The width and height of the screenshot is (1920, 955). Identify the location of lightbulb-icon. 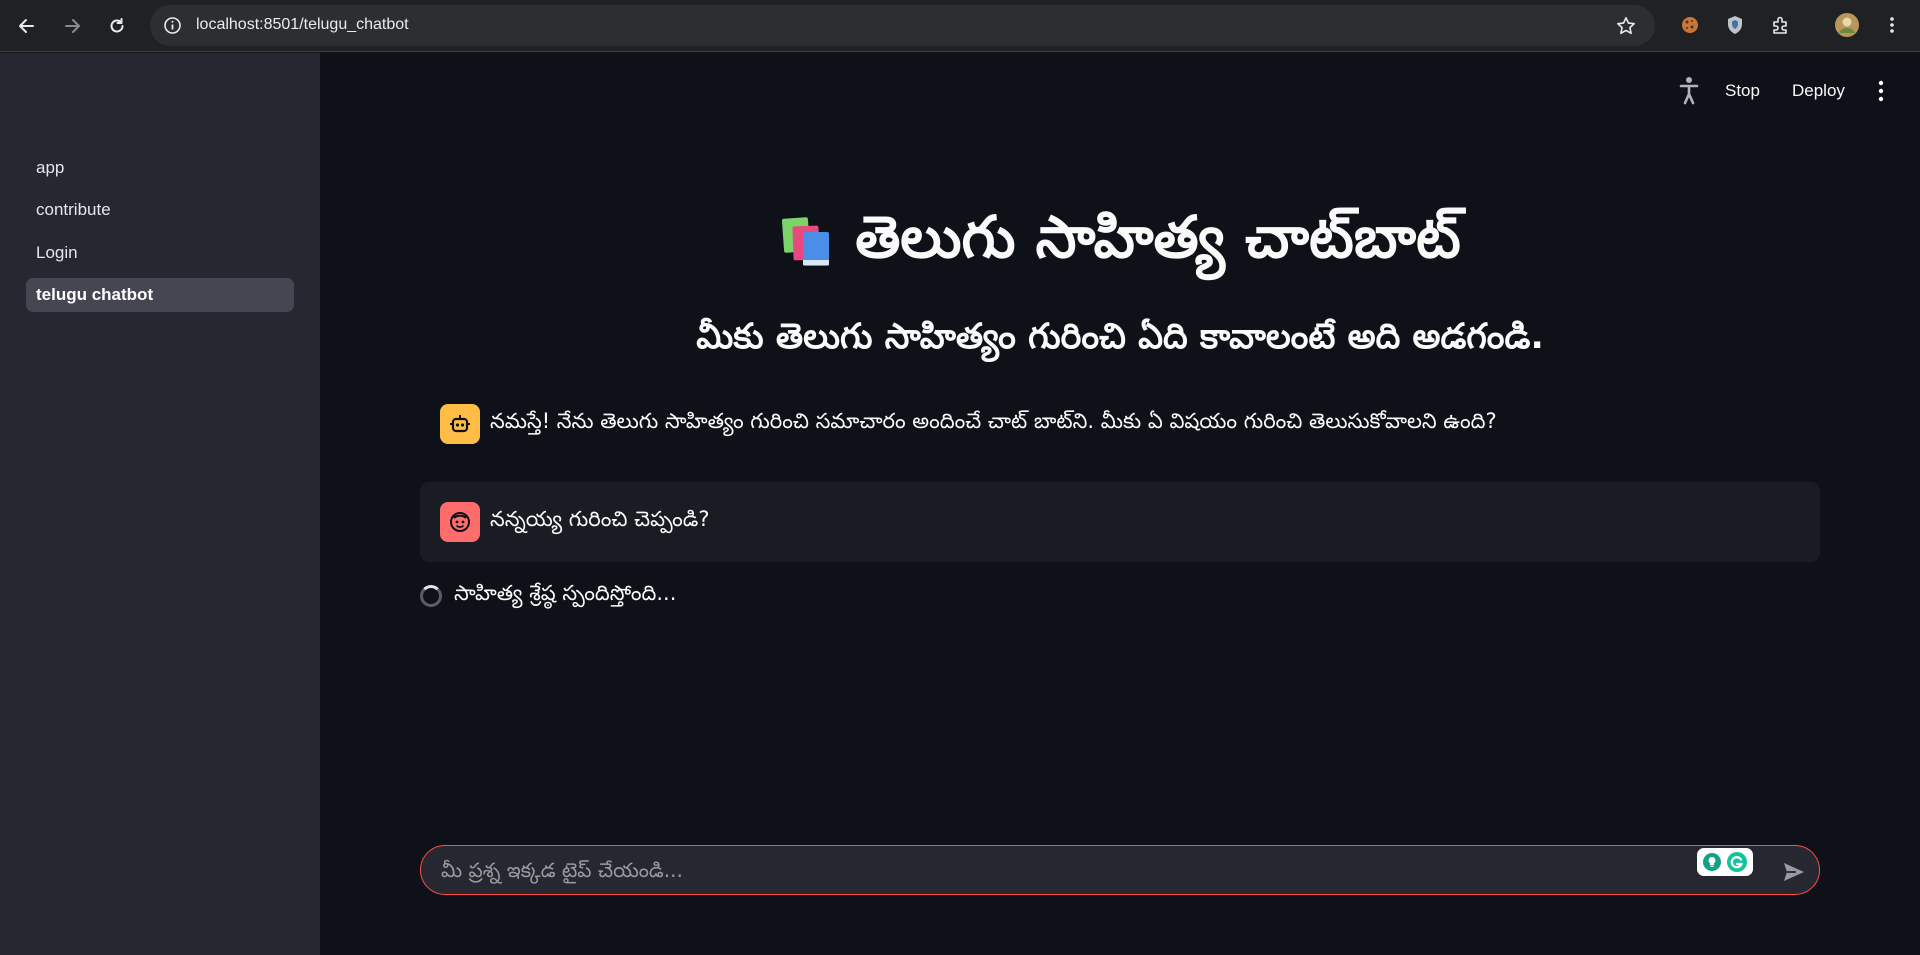
(1712, 862).